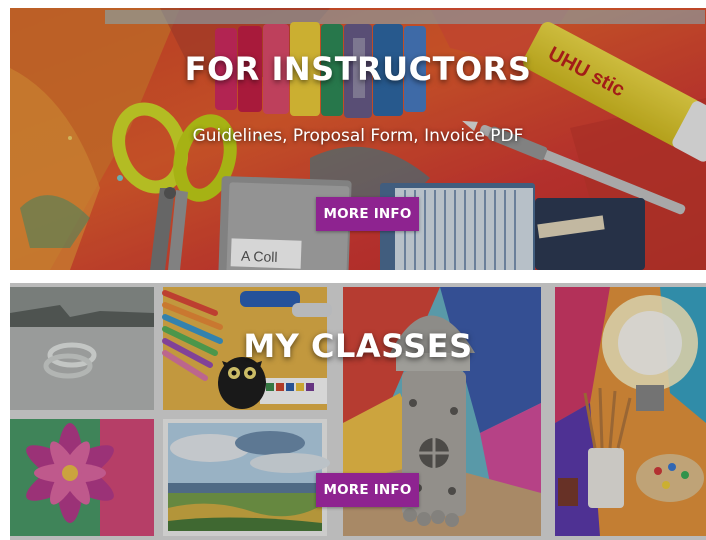  Describe the element at coordinates (367, 214) in the screenshot. I see `instructors-more-info-button: MORE INFO` at that location.